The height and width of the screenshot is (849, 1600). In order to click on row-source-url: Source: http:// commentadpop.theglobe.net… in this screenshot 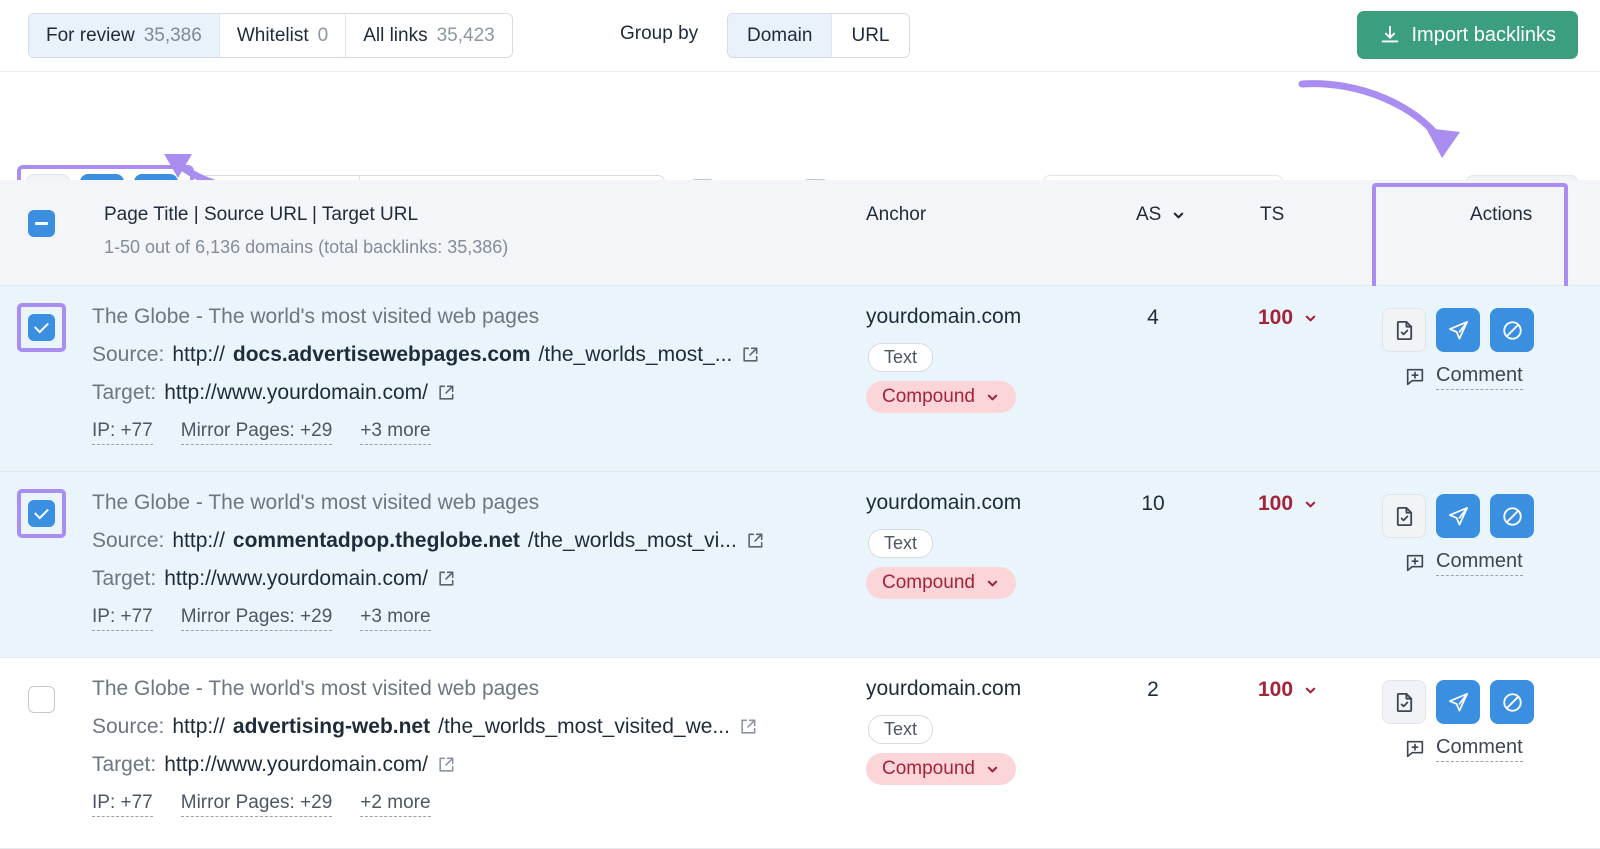, I will do `click(428, 541)`.